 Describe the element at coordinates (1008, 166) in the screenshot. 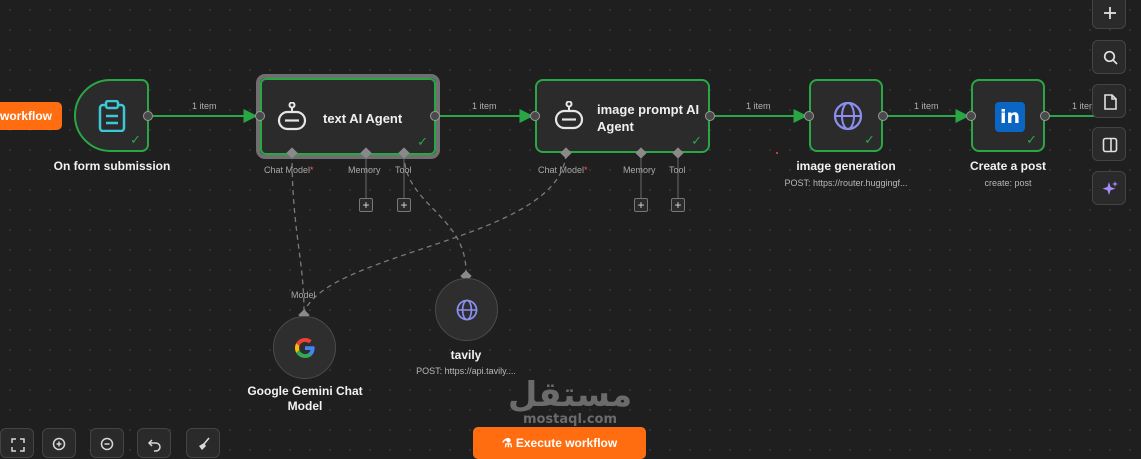

I see `linkedin-label: Create a post` at that location.